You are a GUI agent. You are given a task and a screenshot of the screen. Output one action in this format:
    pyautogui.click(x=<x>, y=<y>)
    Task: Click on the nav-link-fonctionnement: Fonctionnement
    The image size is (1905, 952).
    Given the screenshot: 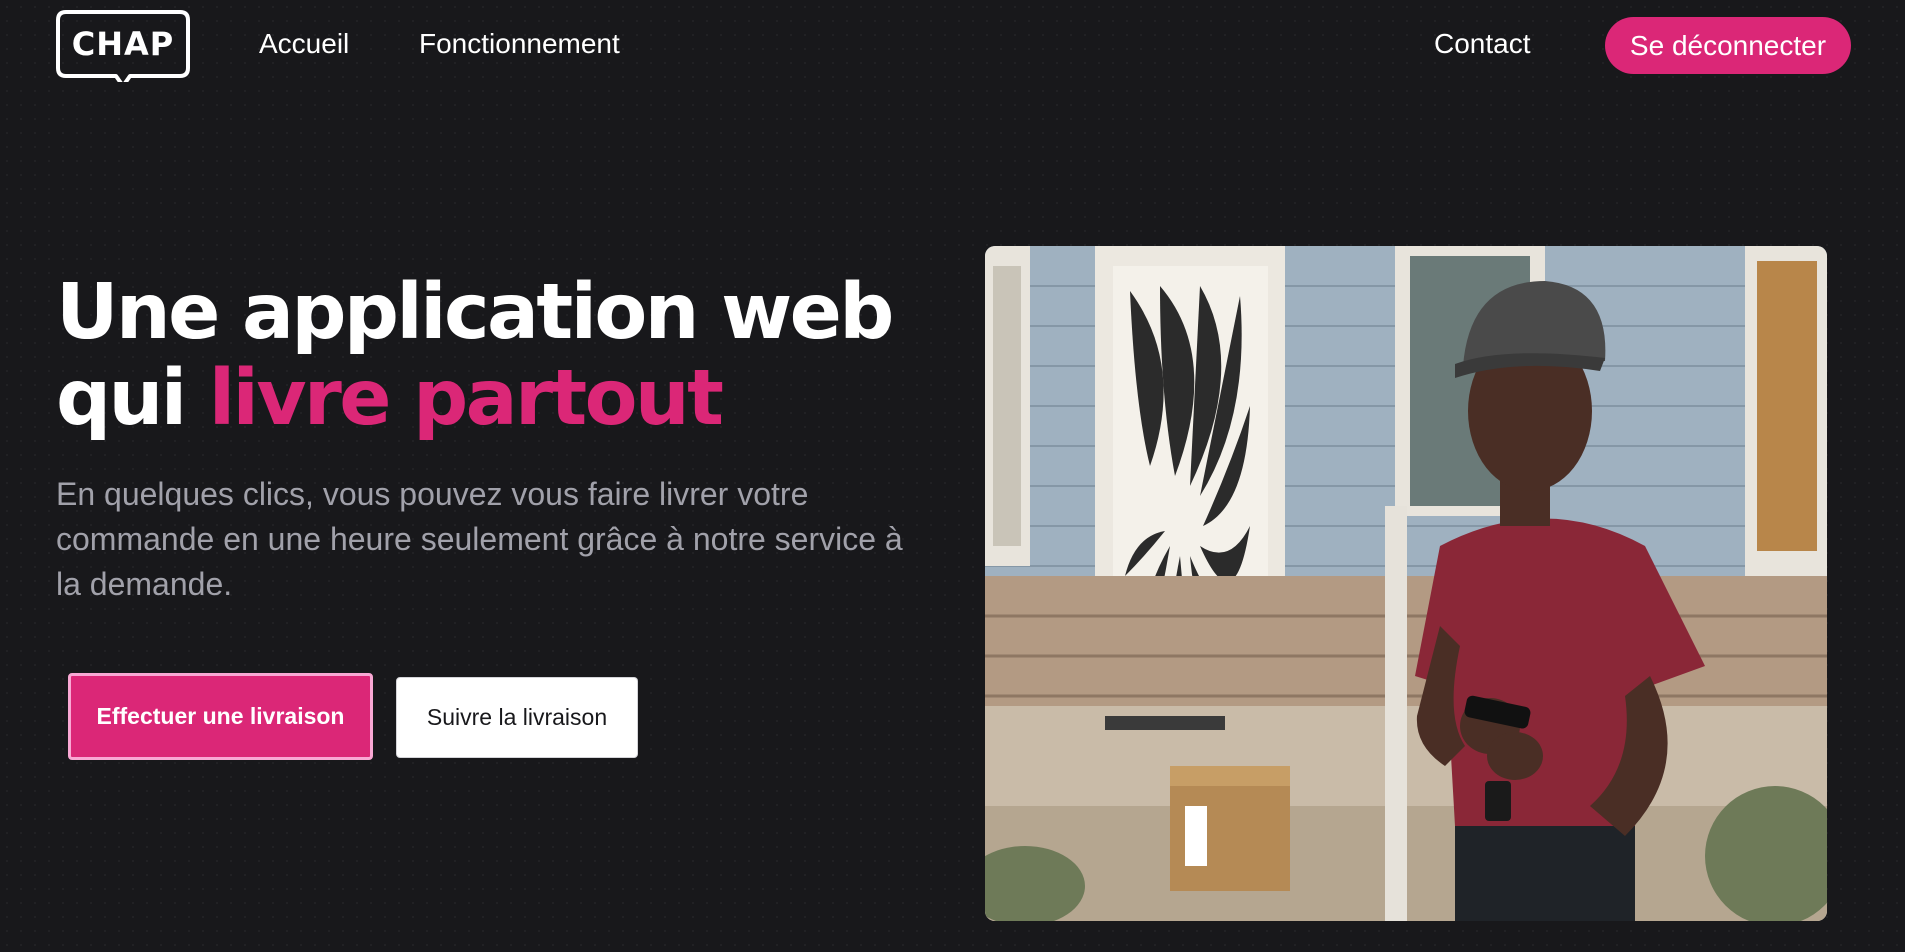 What is the action you would take?
    pyautogui.click(x=519, y=44)
    